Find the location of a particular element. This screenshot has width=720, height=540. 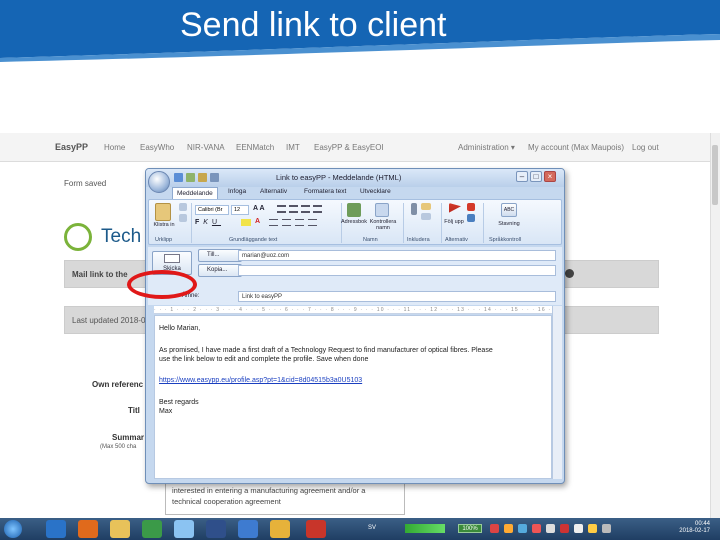

followup-button: Följ upp is located at coordinates (454, 222).